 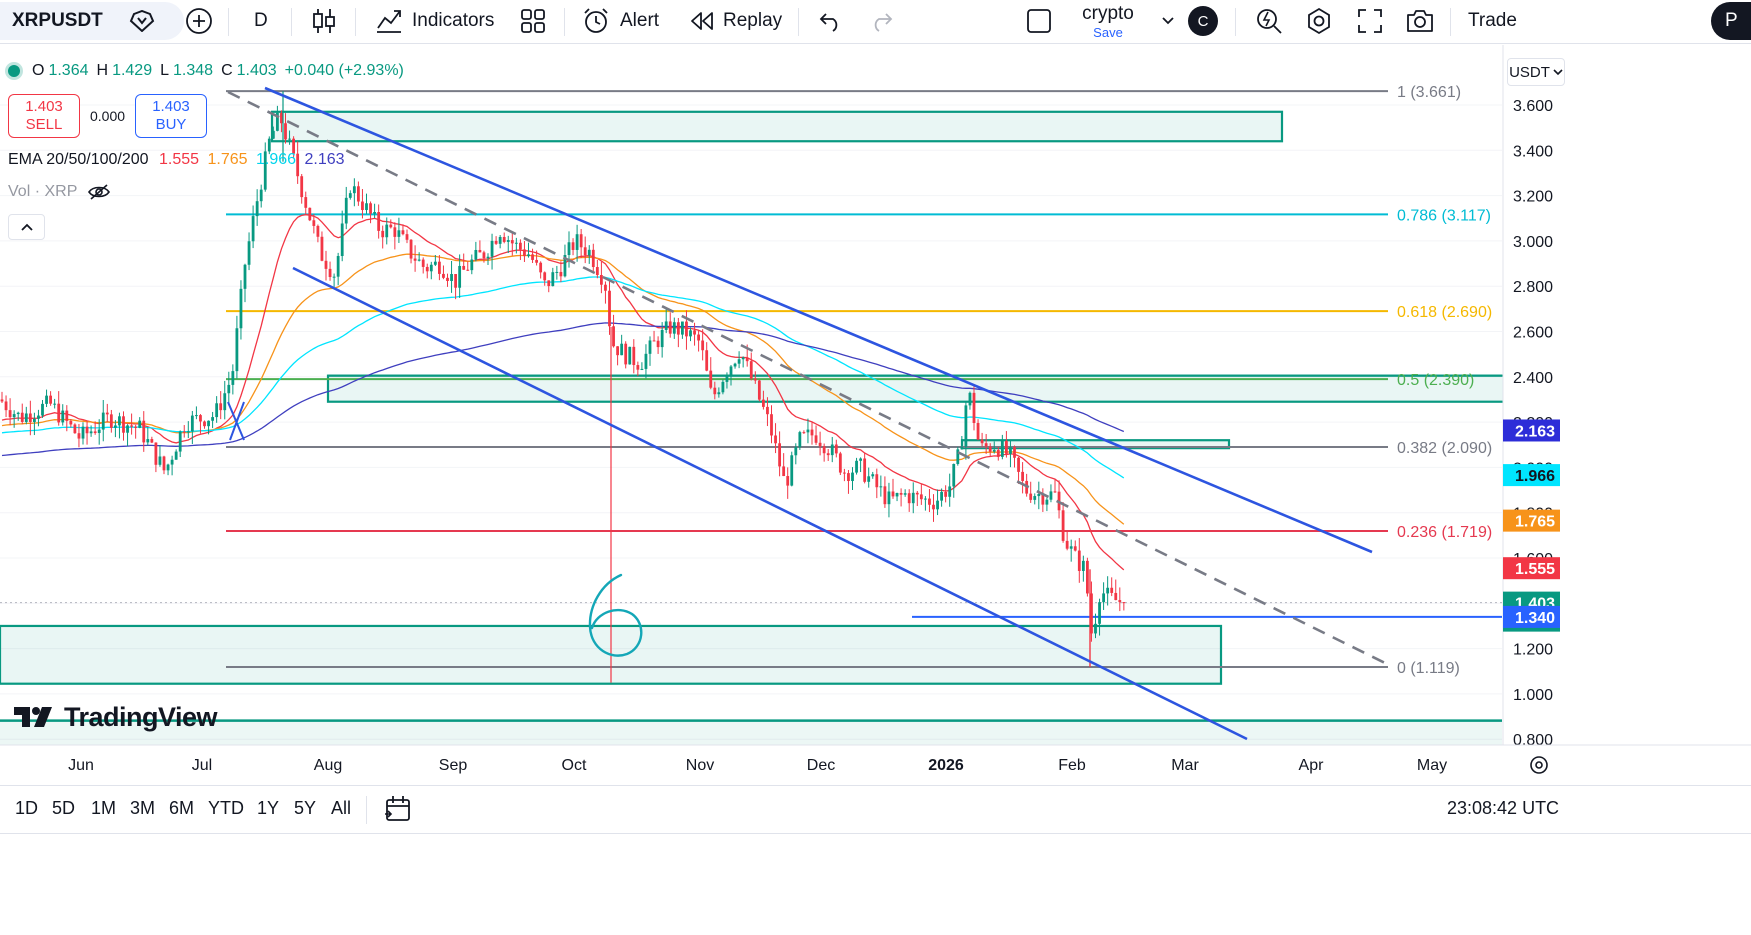 I want to click on market-status-icon, so click(x=14, y=71).